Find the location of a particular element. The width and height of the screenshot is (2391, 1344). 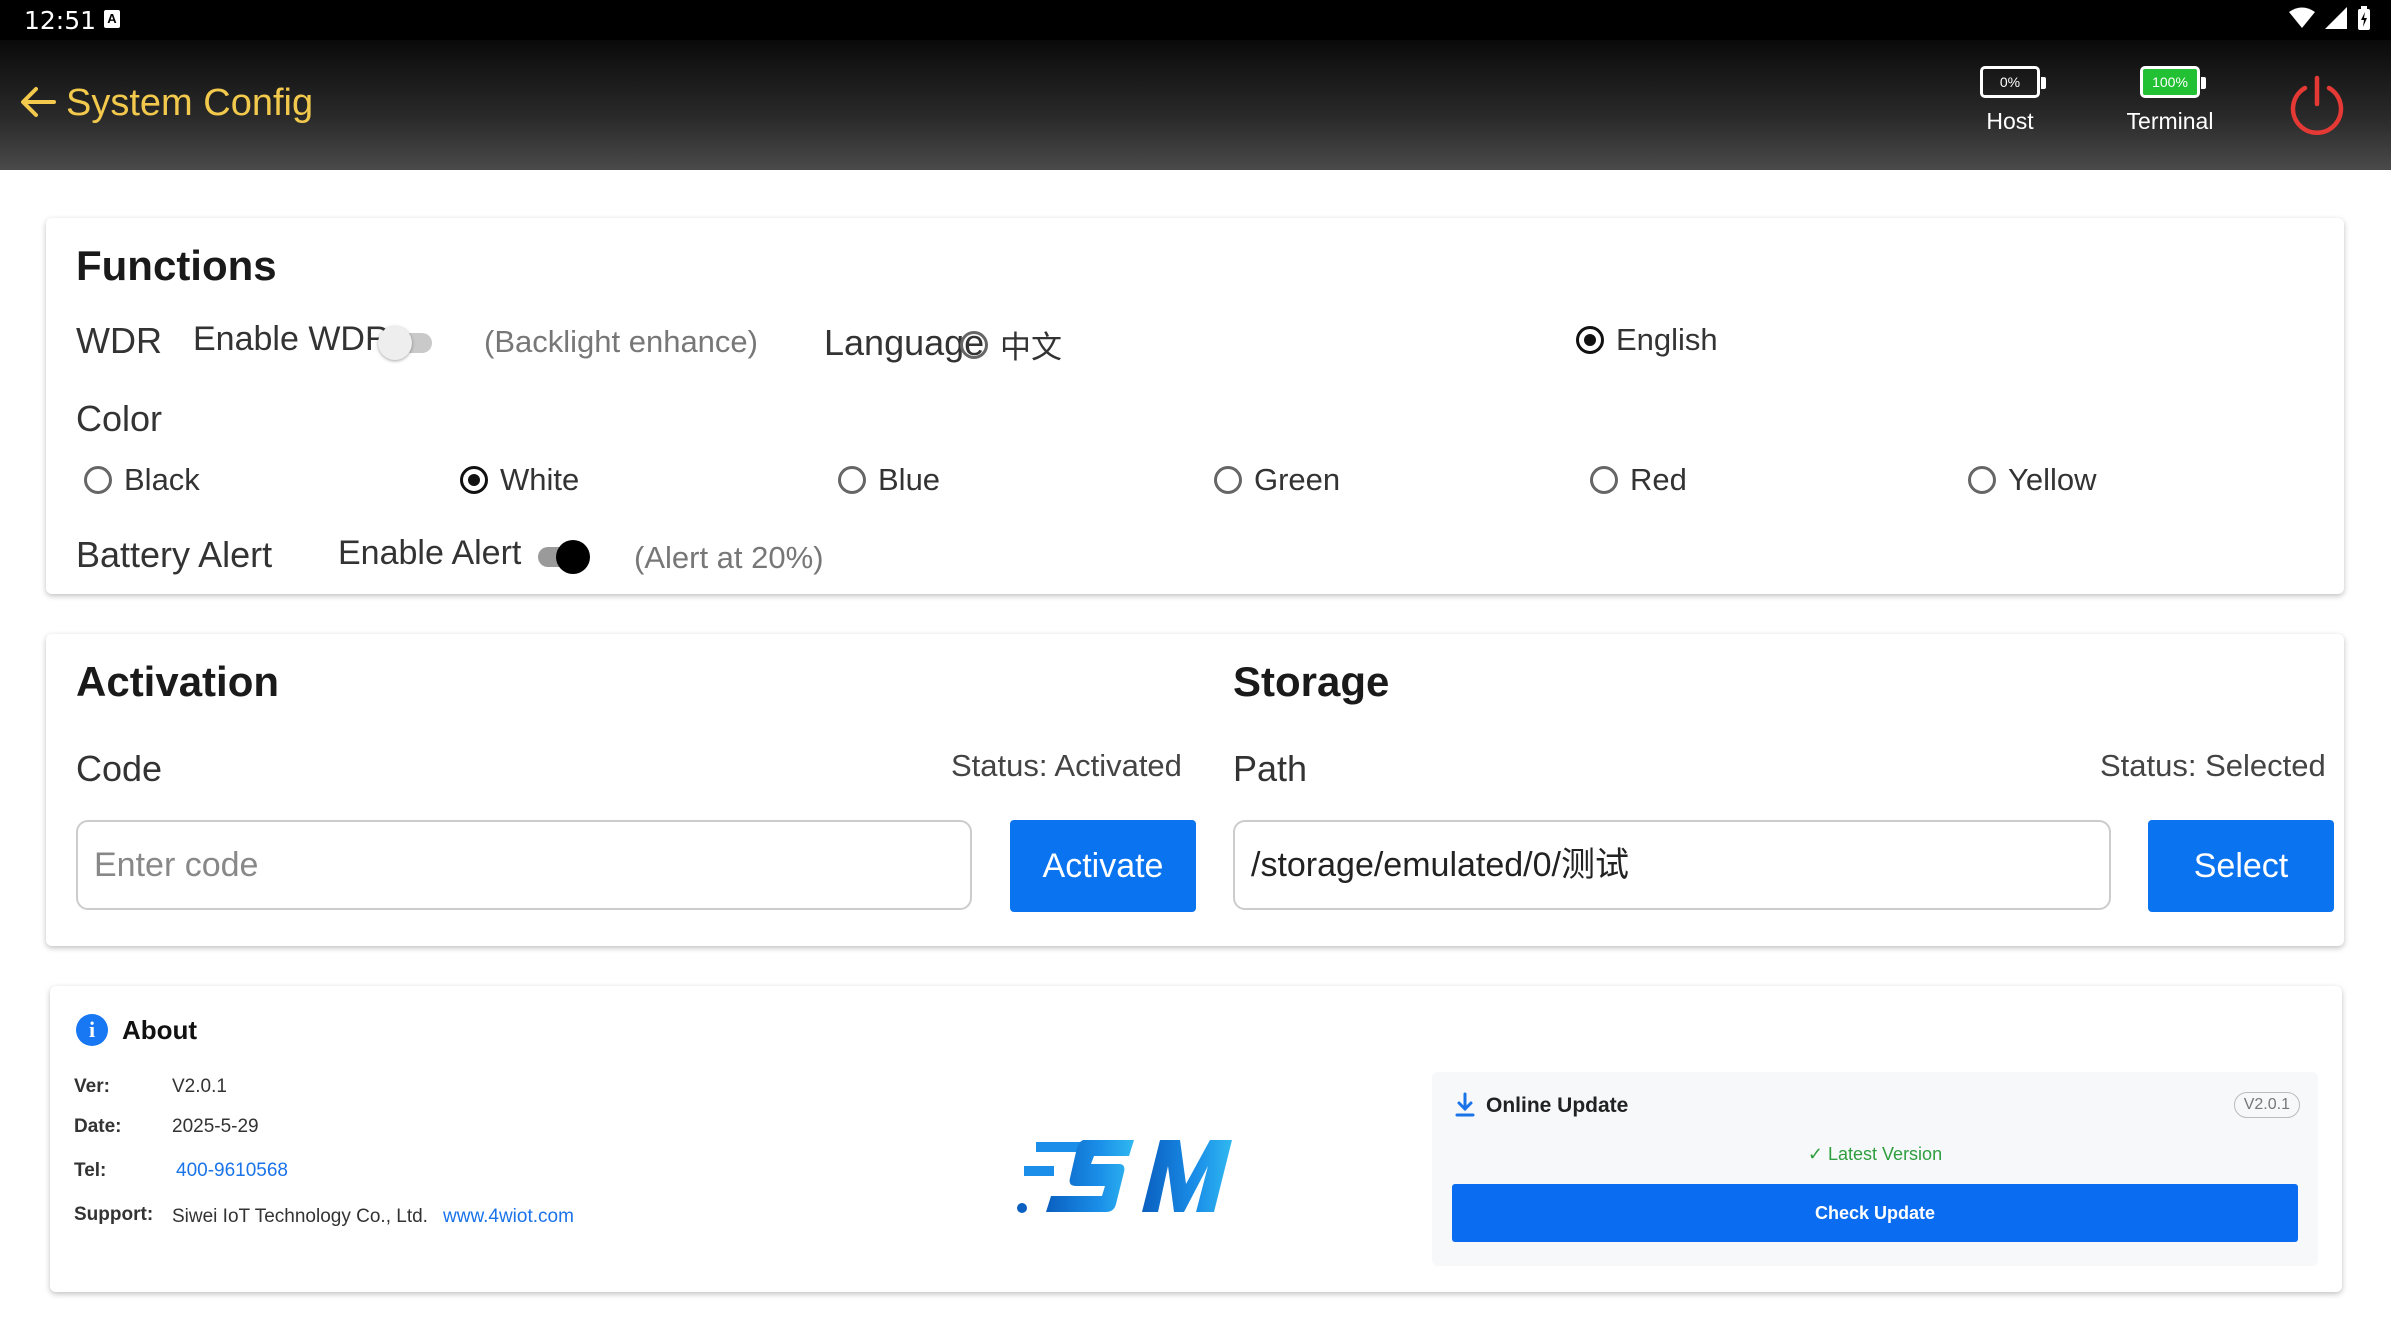

wifi-icon is located at coordinates (2302, 17).